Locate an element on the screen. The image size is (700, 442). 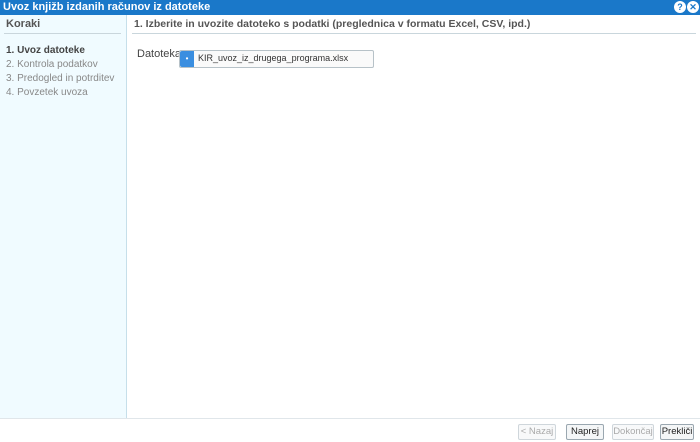
step-item-preview-confirm: 3. Predogled in potrditev is located at coordinates (60, 78).